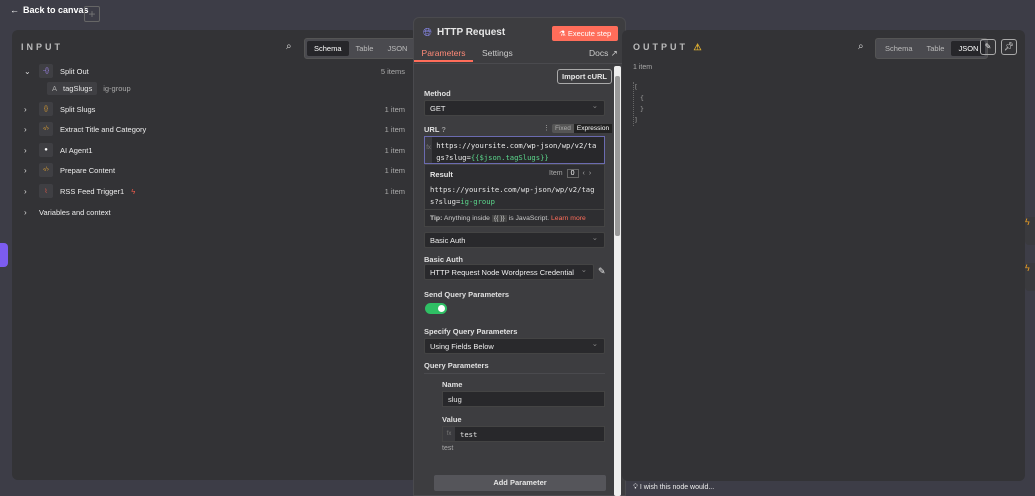 The width and height of the screenshot is (1035, 496). I want to click on trigger-bolt-icon: ϟ, so click(133, 191).